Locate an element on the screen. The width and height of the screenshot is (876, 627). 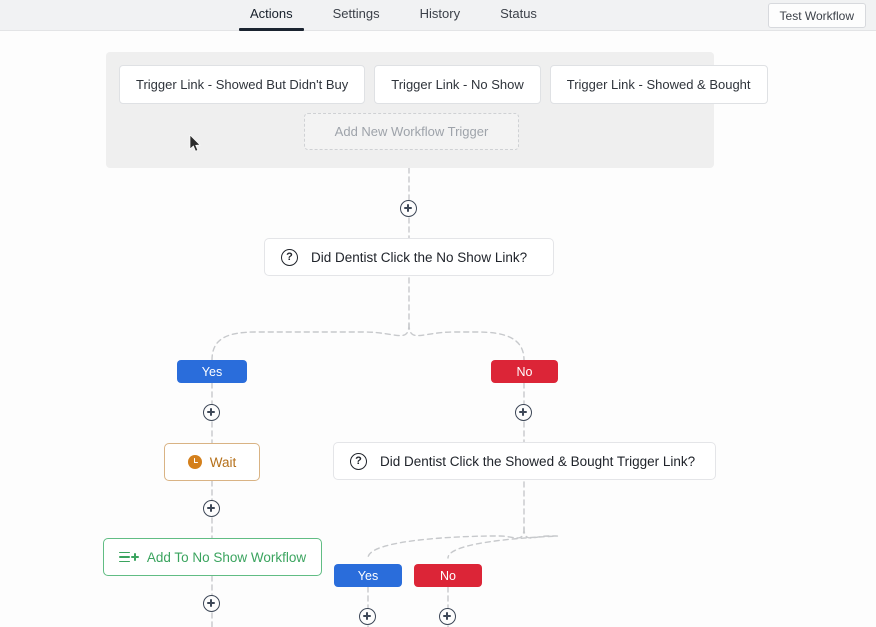
add-step-button-after-workflow is located at coordinates (211, 603).